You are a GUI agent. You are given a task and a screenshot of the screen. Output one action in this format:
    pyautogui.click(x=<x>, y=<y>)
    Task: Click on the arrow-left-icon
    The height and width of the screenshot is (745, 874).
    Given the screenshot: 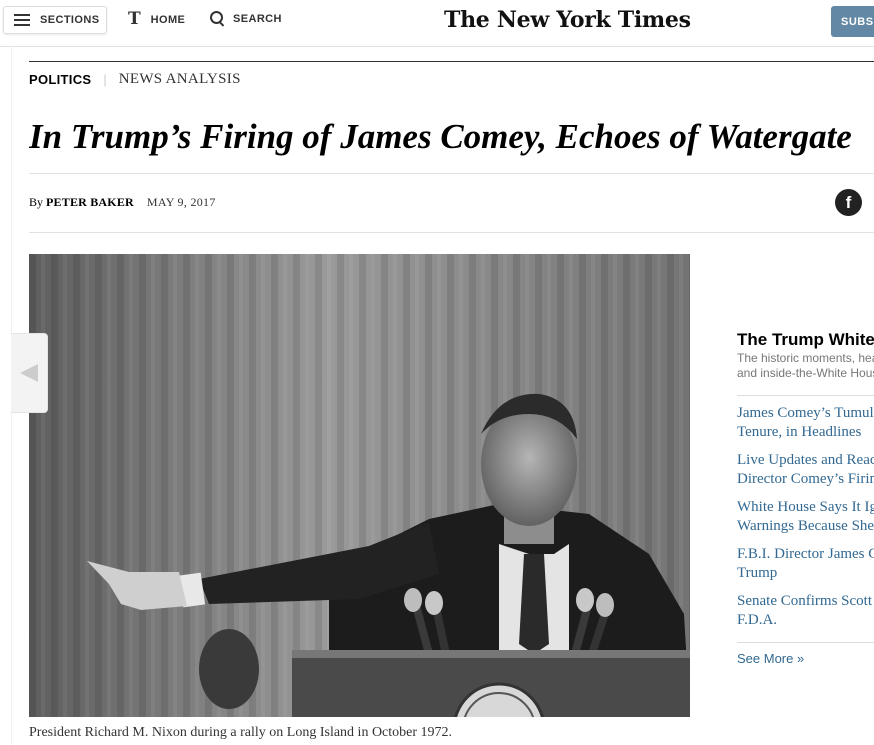 What is the action you would take?
    pyautogui.click(x=29, y=373)
    